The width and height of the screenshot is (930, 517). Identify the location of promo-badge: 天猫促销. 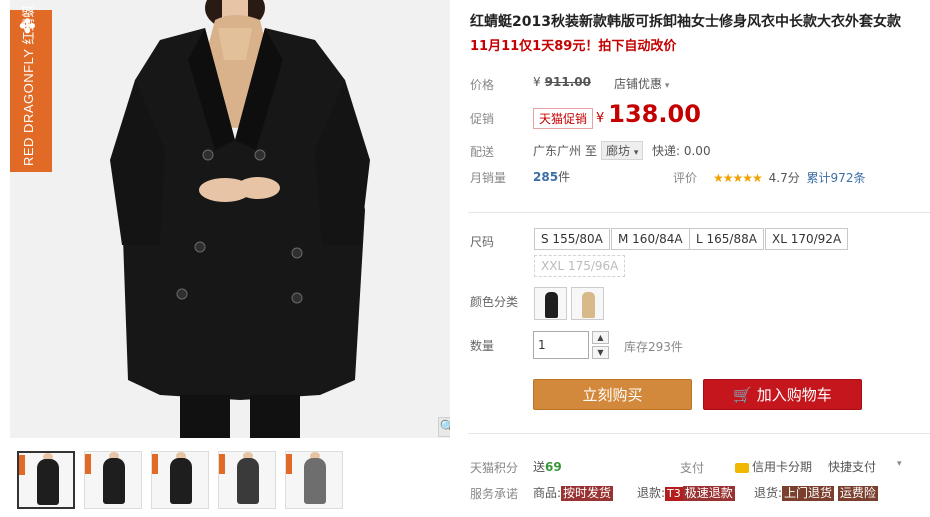
(563, 118).